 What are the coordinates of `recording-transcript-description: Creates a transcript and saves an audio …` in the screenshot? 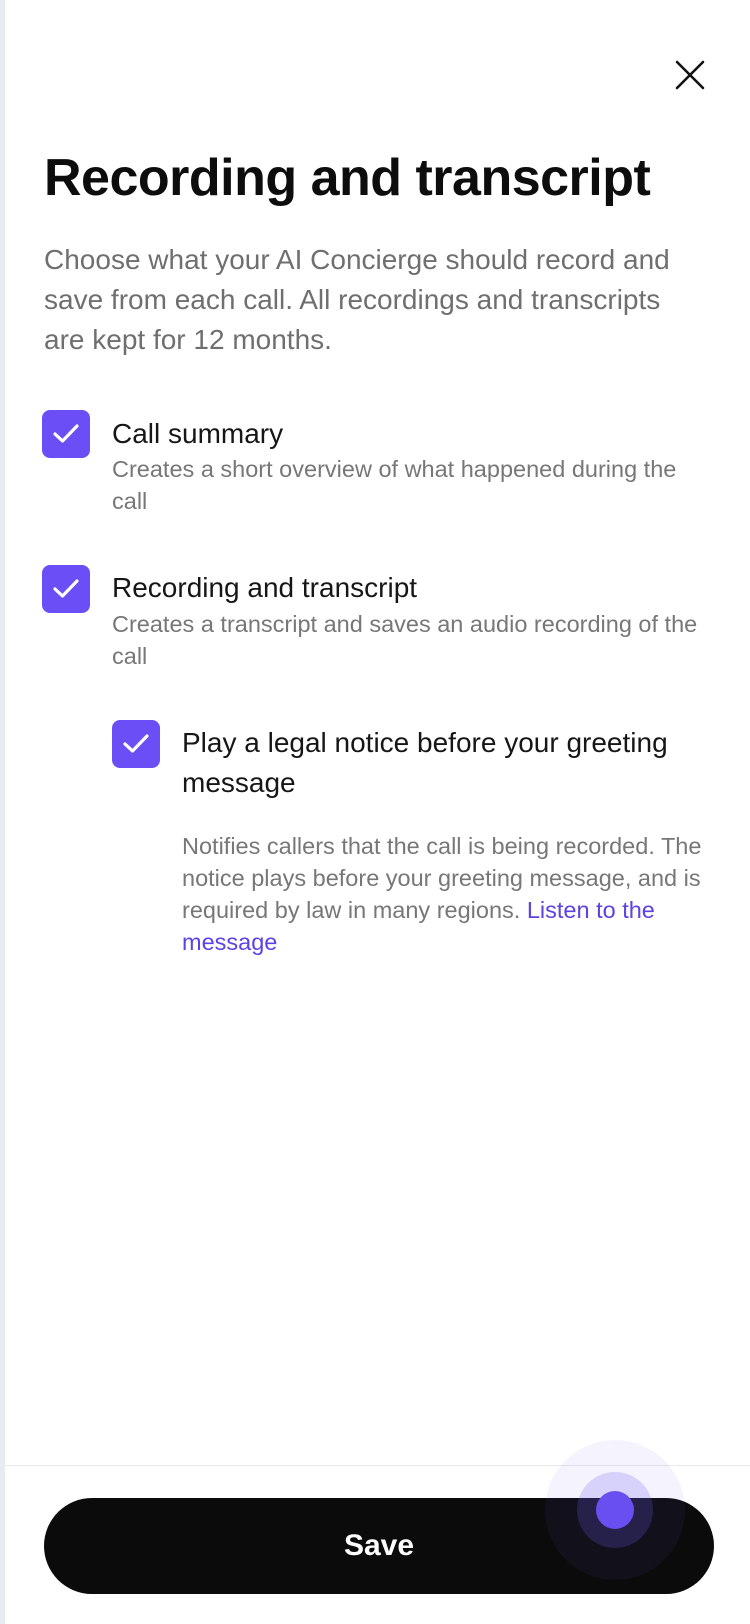 It's located at (405, 640).